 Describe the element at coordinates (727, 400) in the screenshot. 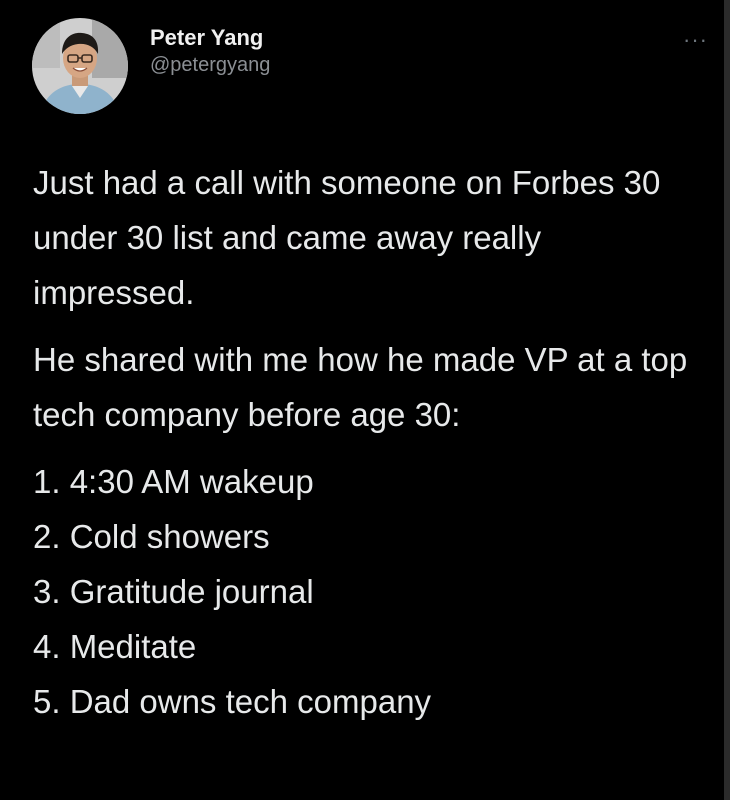

I see `scrollbar-edge` at that location.